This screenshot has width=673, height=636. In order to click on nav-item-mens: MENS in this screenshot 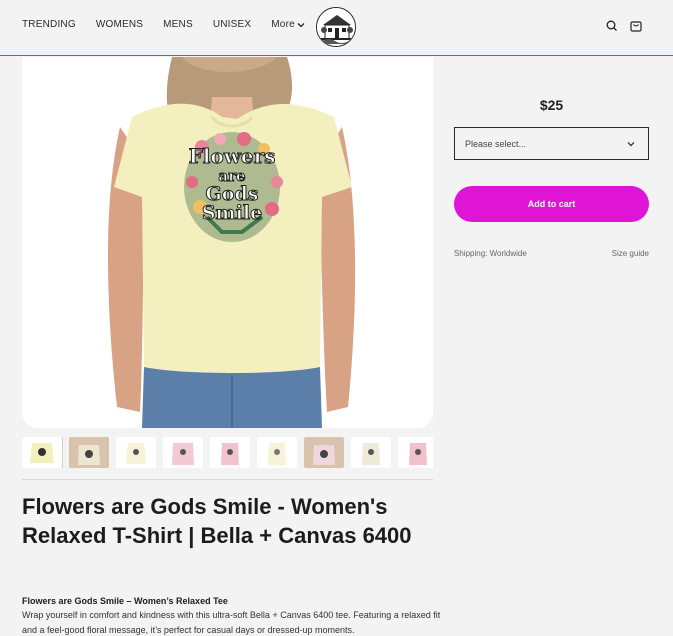, I will do `click(178, 24)`.